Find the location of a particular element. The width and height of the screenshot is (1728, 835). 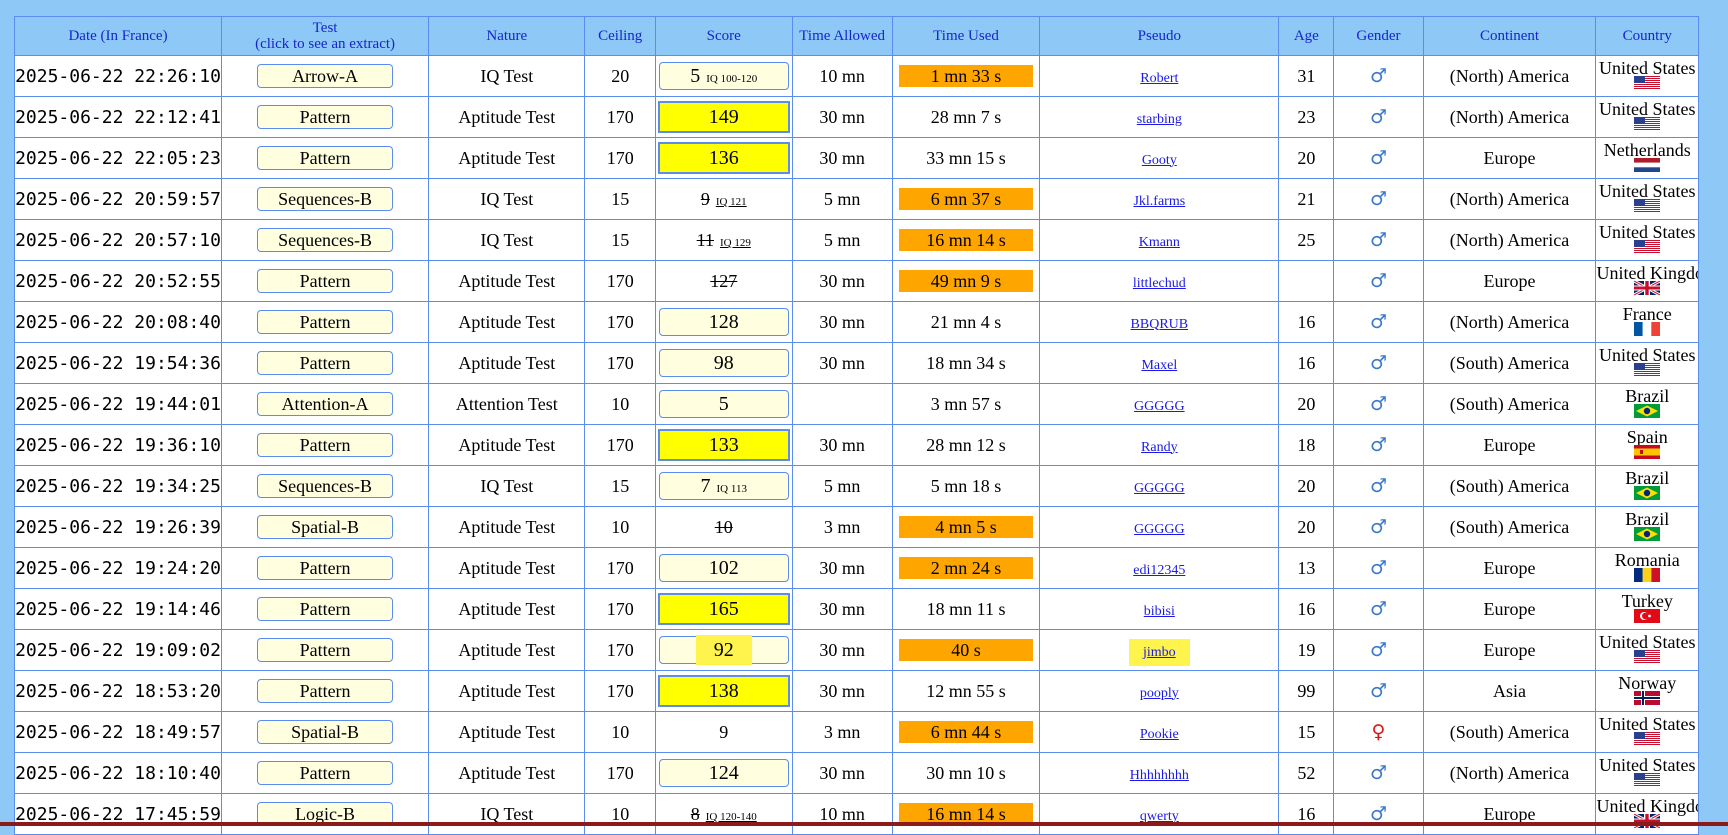

pseudo-link: Jkl.farms is located at coordinates (1159, 201).